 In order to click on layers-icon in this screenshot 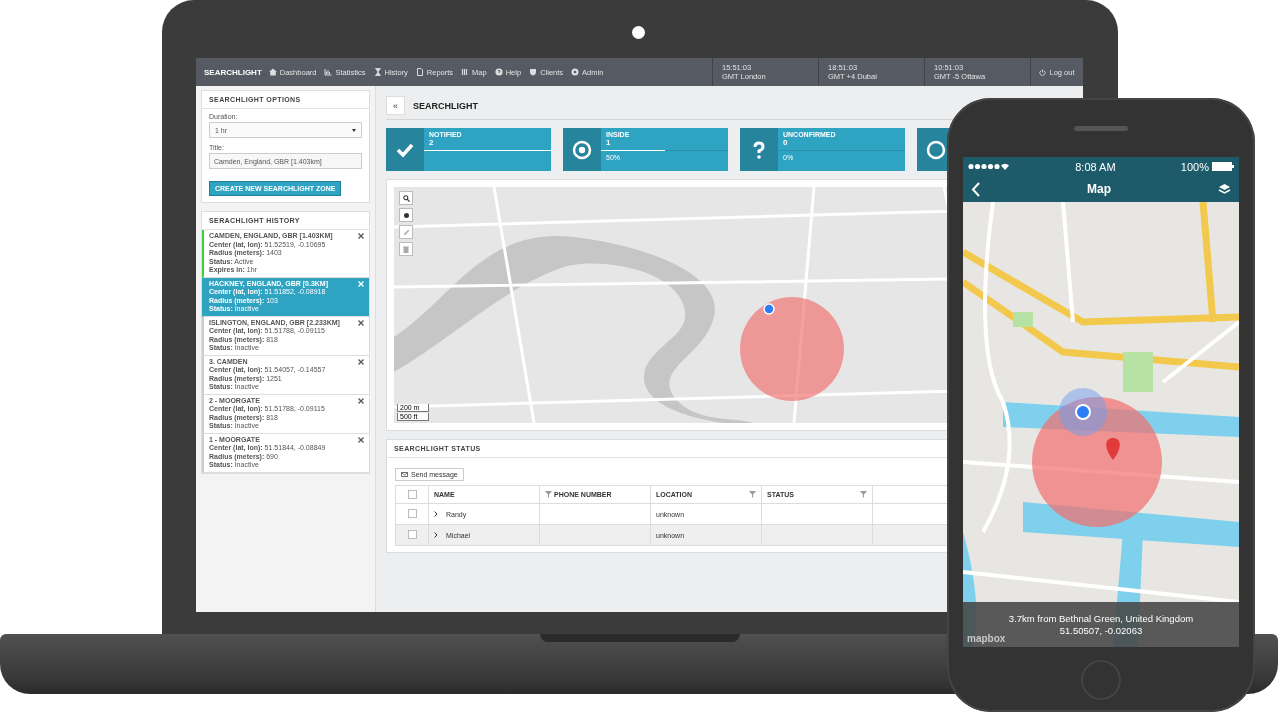, I will do `click(1224, 189)`.